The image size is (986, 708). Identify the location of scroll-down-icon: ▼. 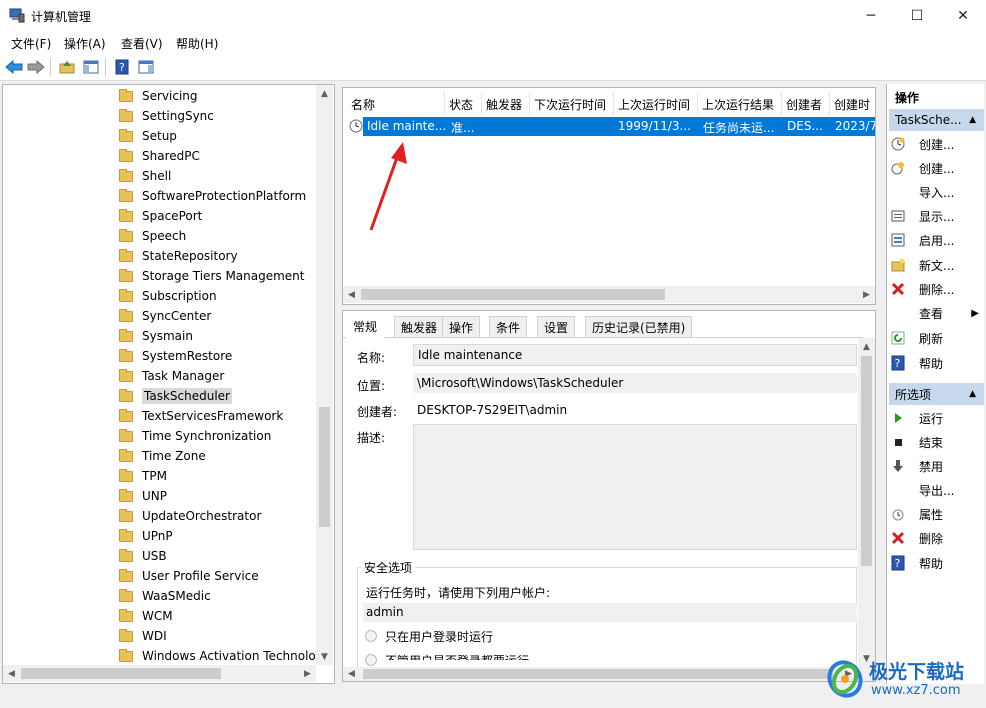
(324, 656).